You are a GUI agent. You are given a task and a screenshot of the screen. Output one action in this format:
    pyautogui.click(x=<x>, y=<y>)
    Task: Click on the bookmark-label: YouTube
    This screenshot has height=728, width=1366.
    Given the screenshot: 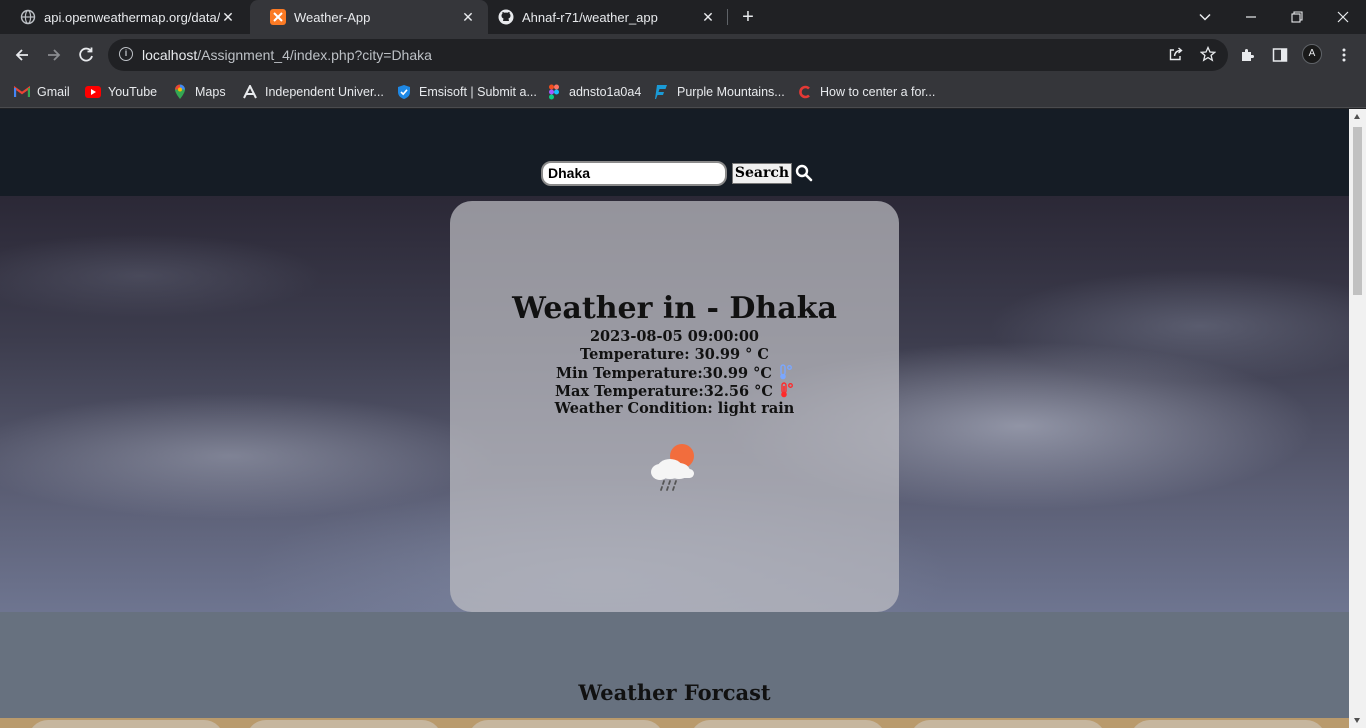 What is the action you would take?
    pyautogui.click(x=133, y=92)
    